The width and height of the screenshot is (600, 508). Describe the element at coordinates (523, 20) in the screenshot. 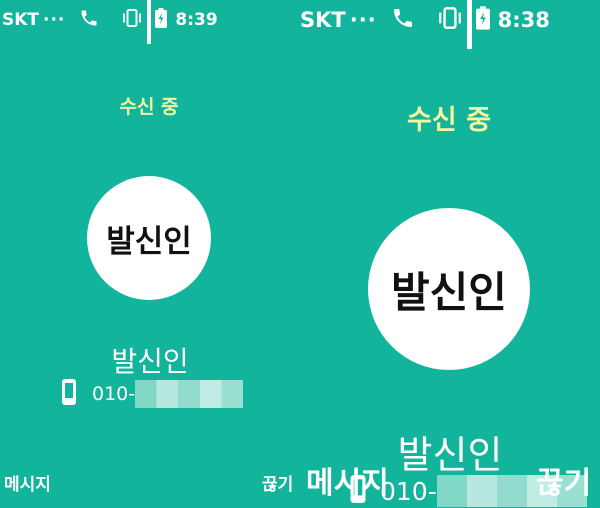

I see `time-label: 8:38` at that location.